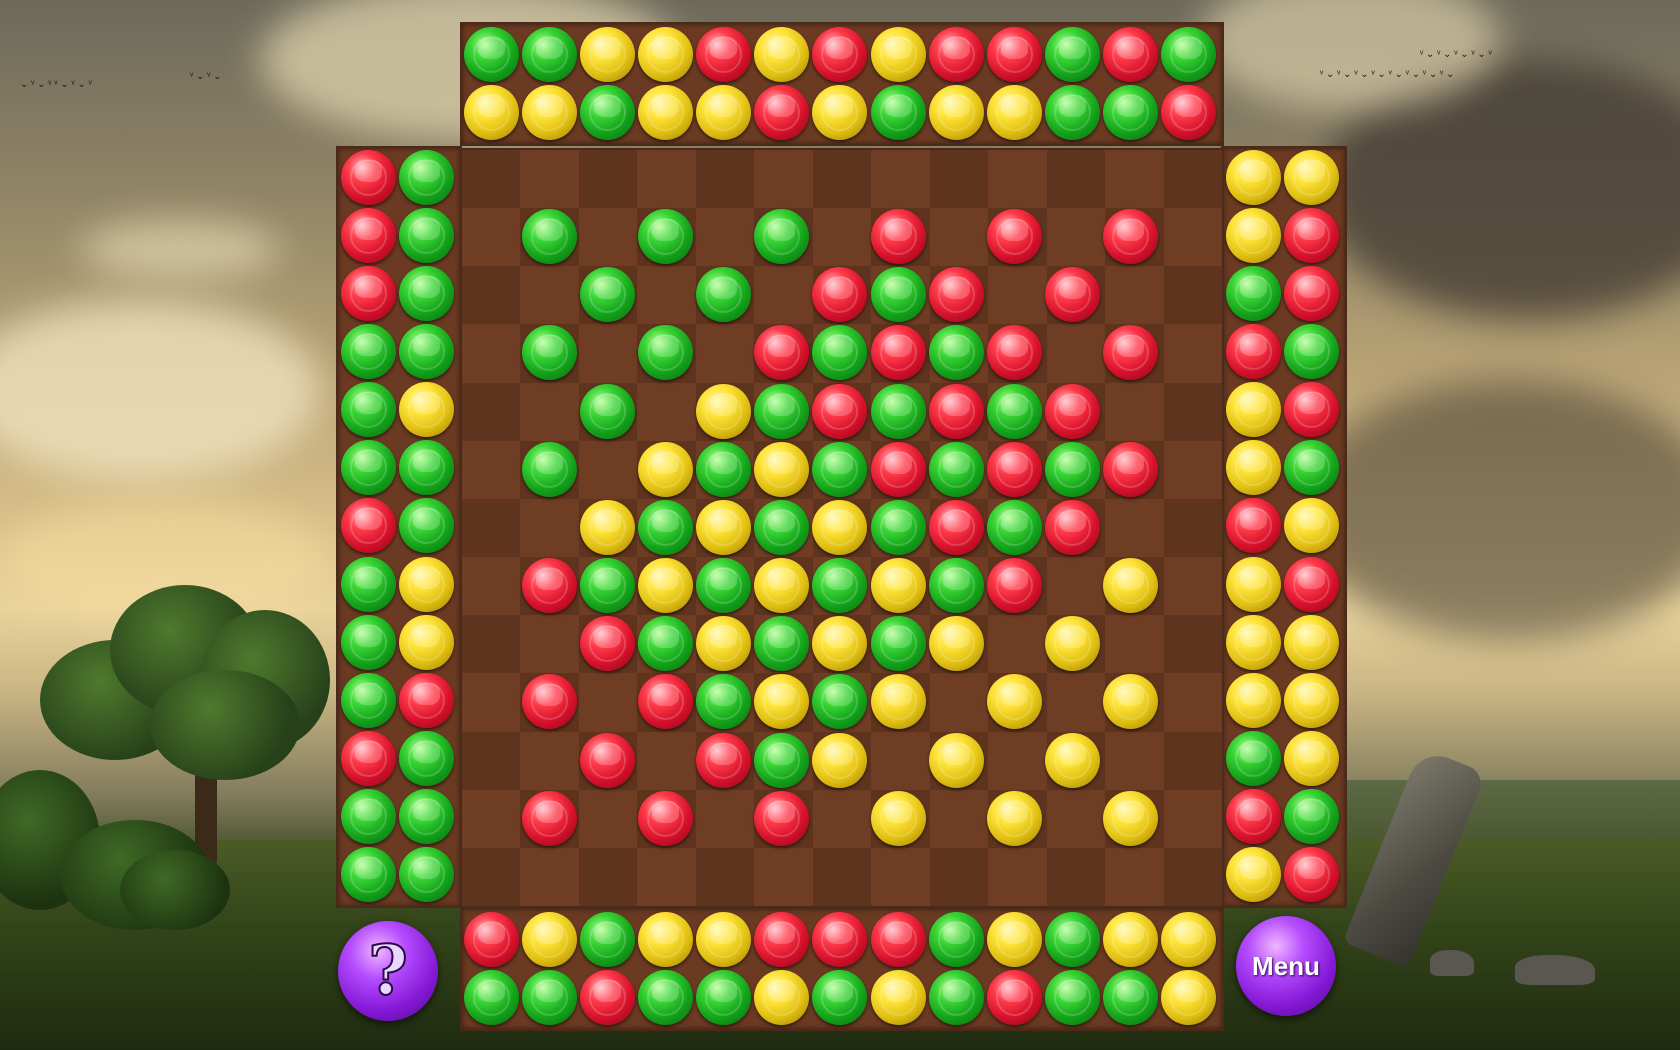 The width and height of the screenshot is (1680, 1050). What do you see at coordinates (388, 971) in the screenshot?
I see `help-button: ?` at bounding box center [388, 971].